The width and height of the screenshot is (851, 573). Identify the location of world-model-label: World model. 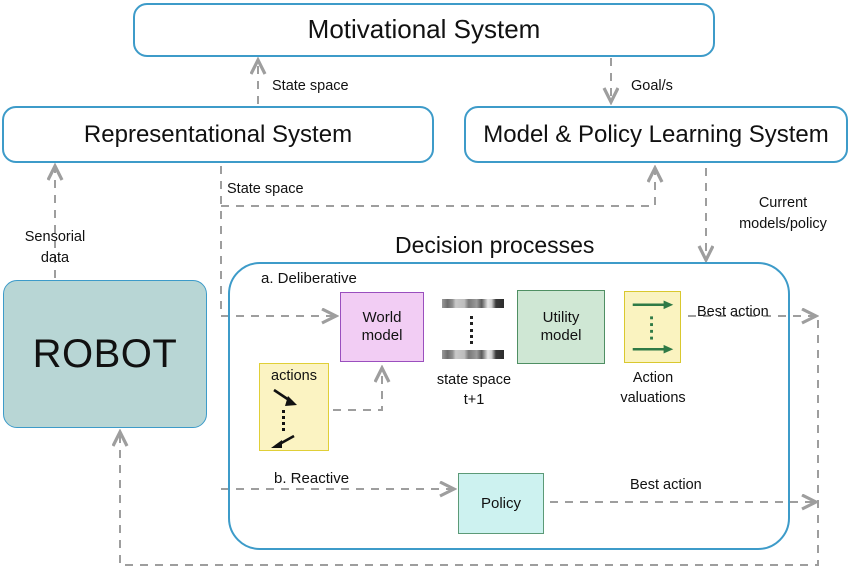
(382, 326).